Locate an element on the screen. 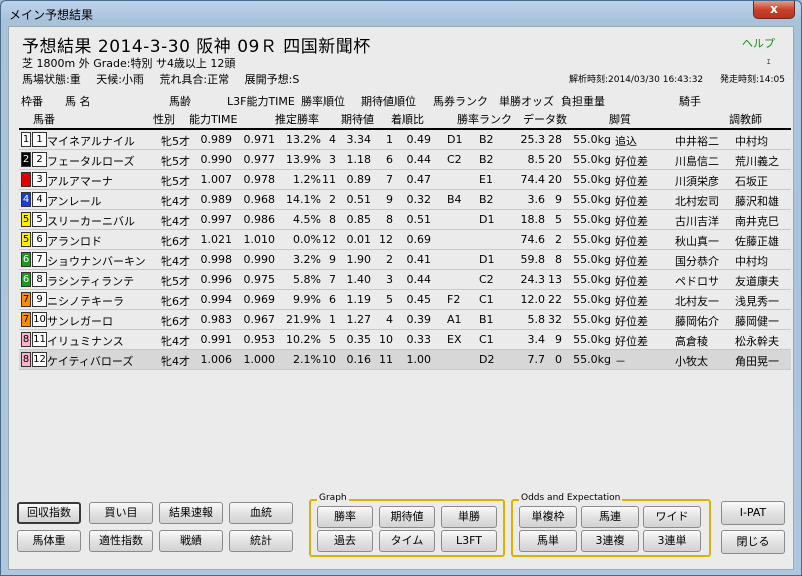 The image size is (802, 576). col-win-rank: 勝率順位 is located at coordinates (323, 101).